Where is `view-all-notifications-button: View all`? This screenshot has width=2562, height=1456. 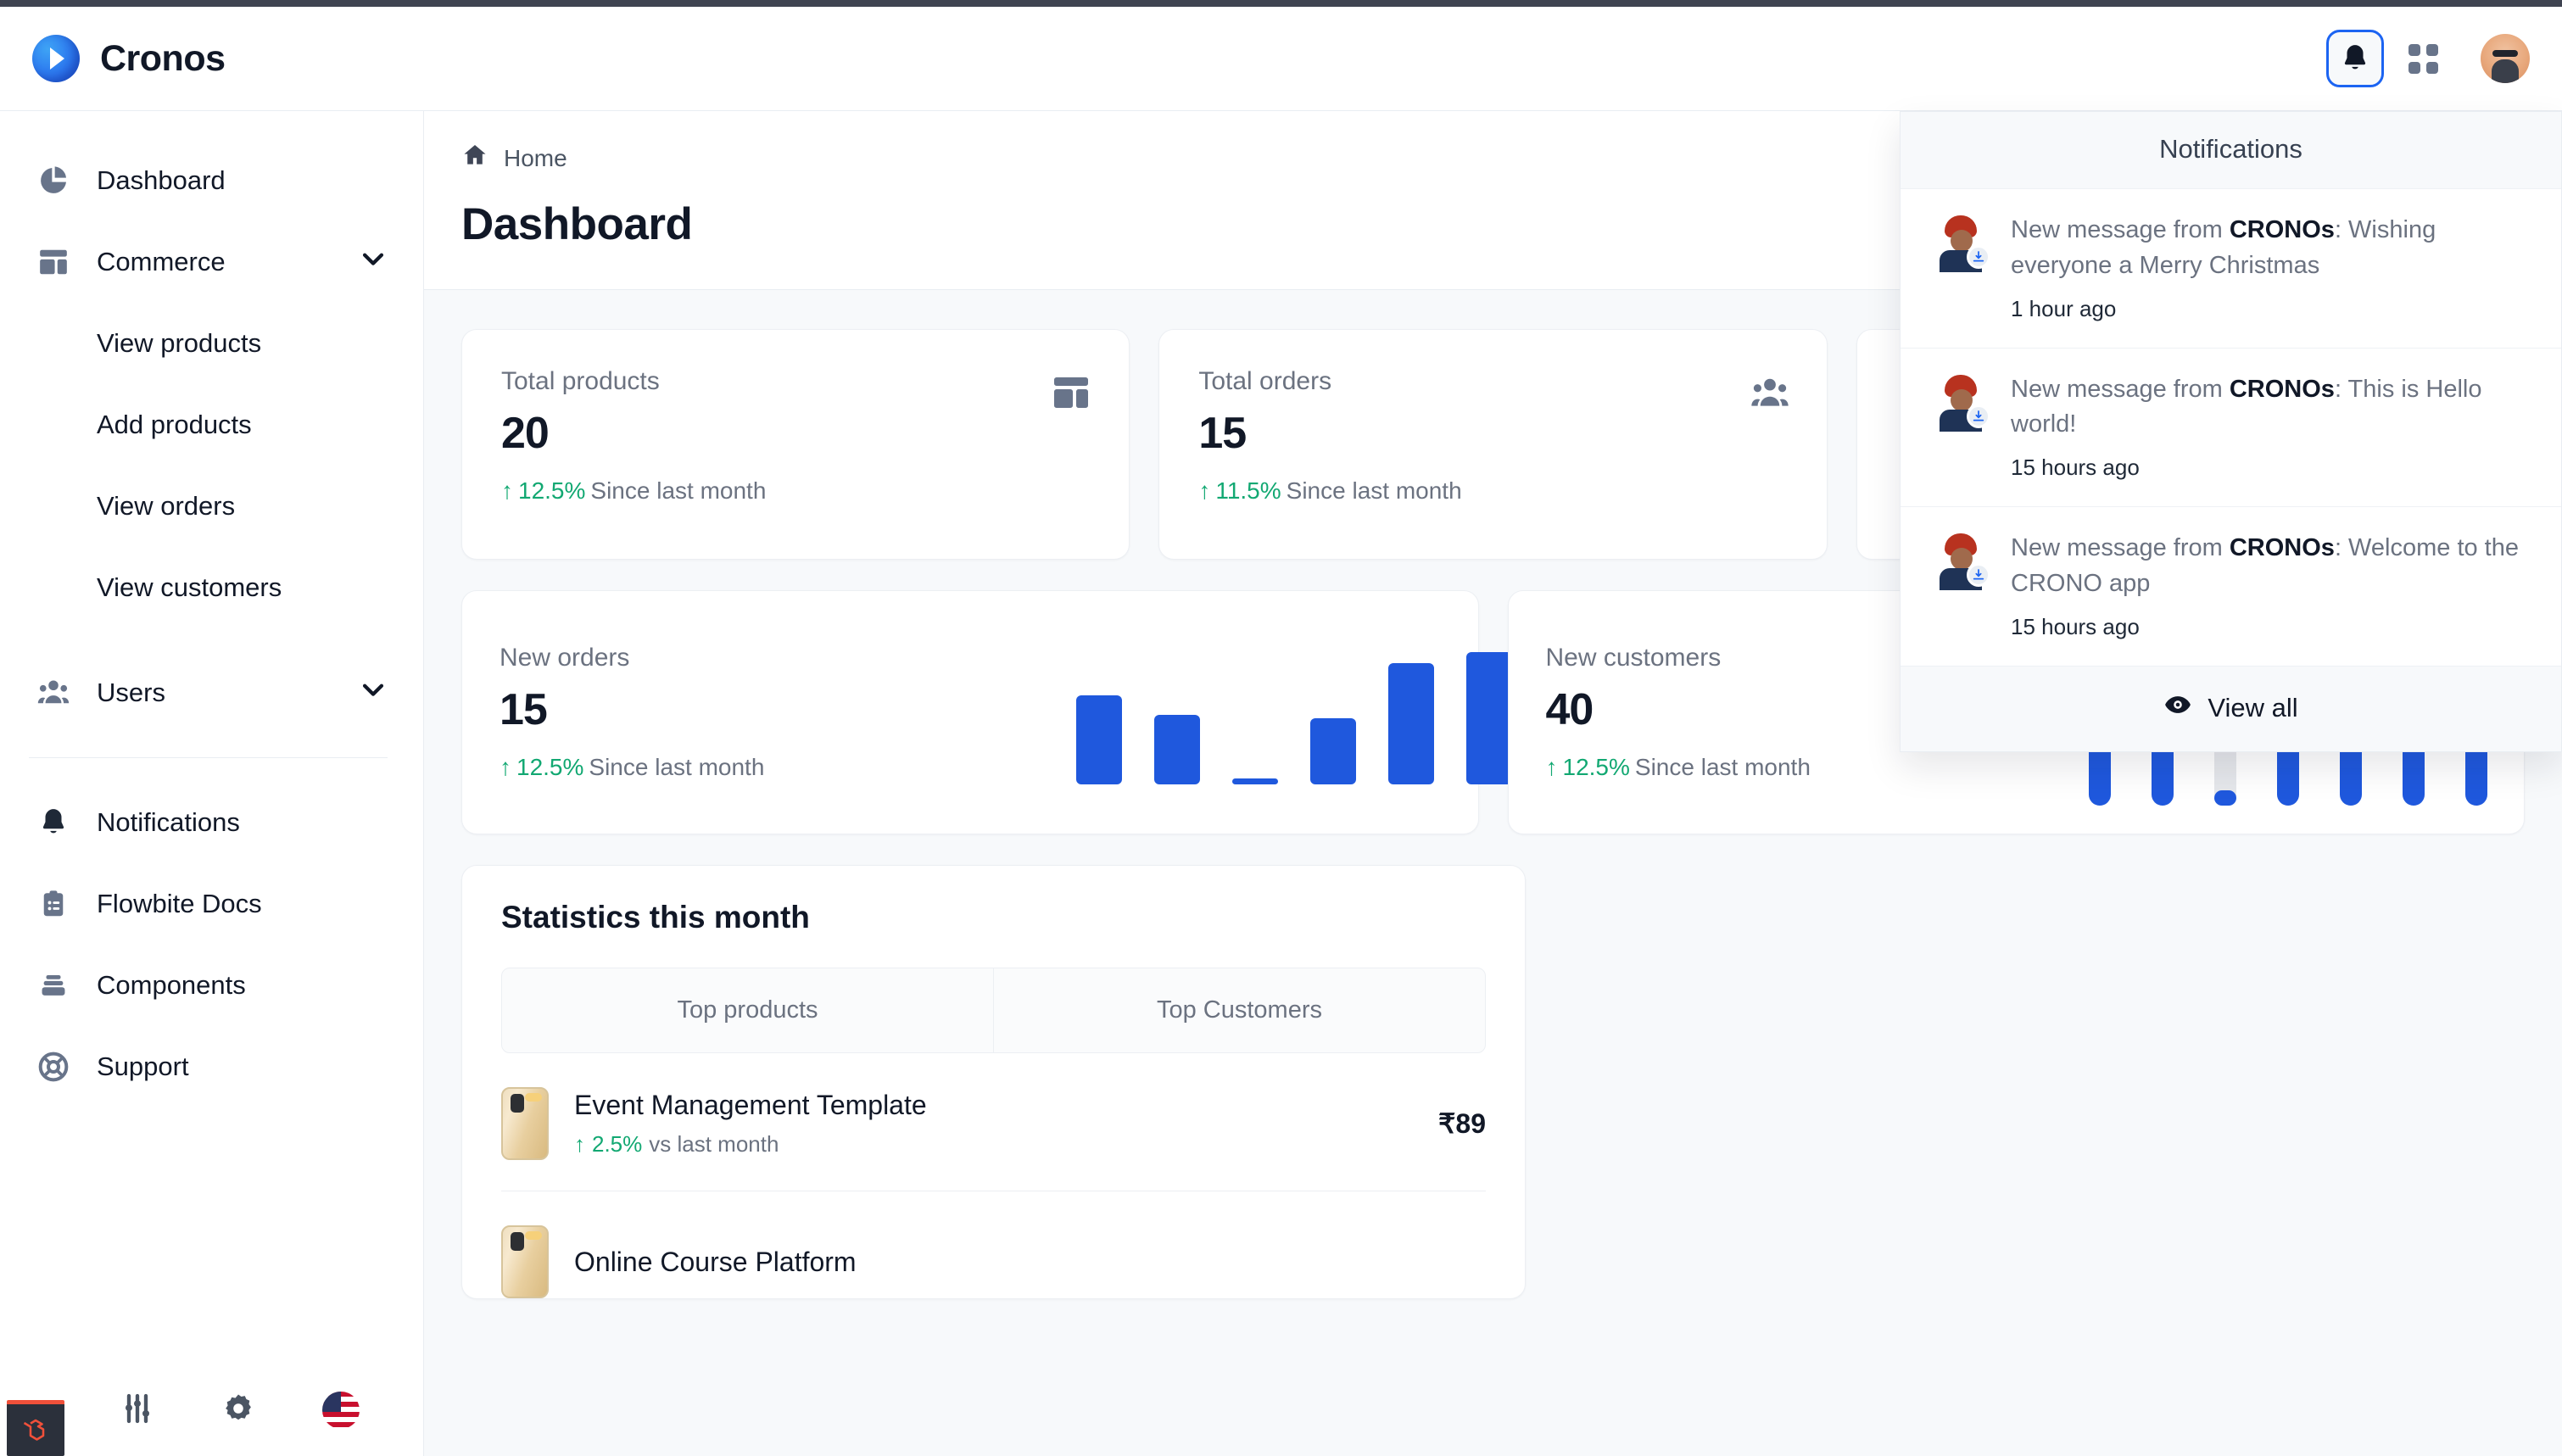 view-all-notifications-button: View all is located at coordinates (2231, 708).